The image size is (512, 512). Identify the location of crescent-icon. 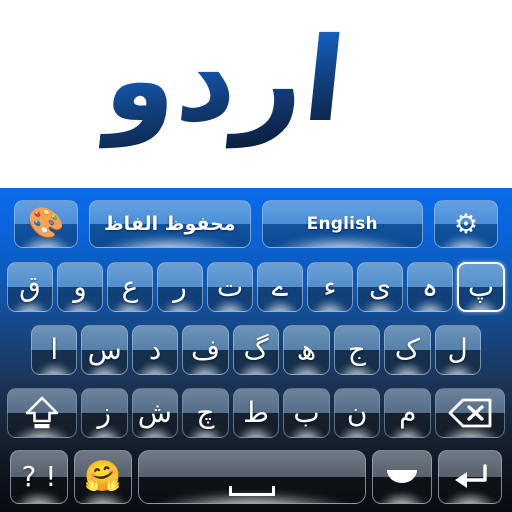
(402, 476).